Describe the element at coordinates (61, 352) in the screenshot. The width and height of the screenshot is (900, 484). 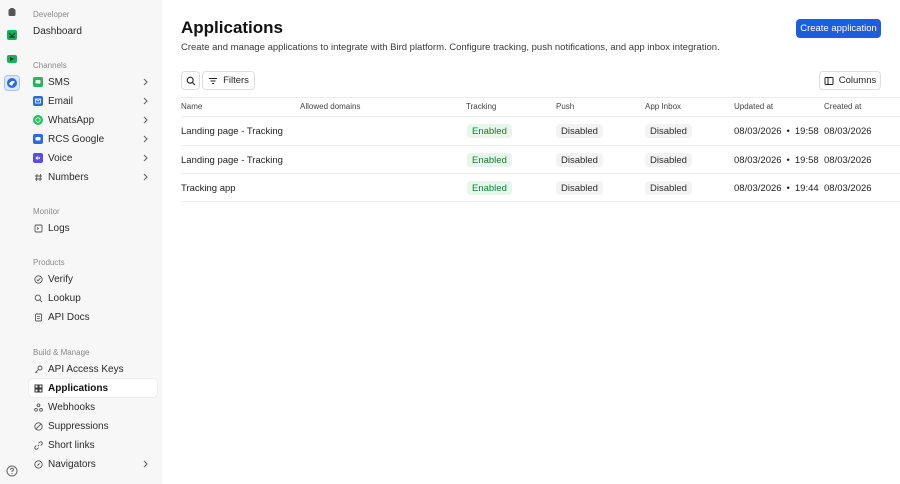
I see `section-label-build-manage: Build & Manage` at that location.